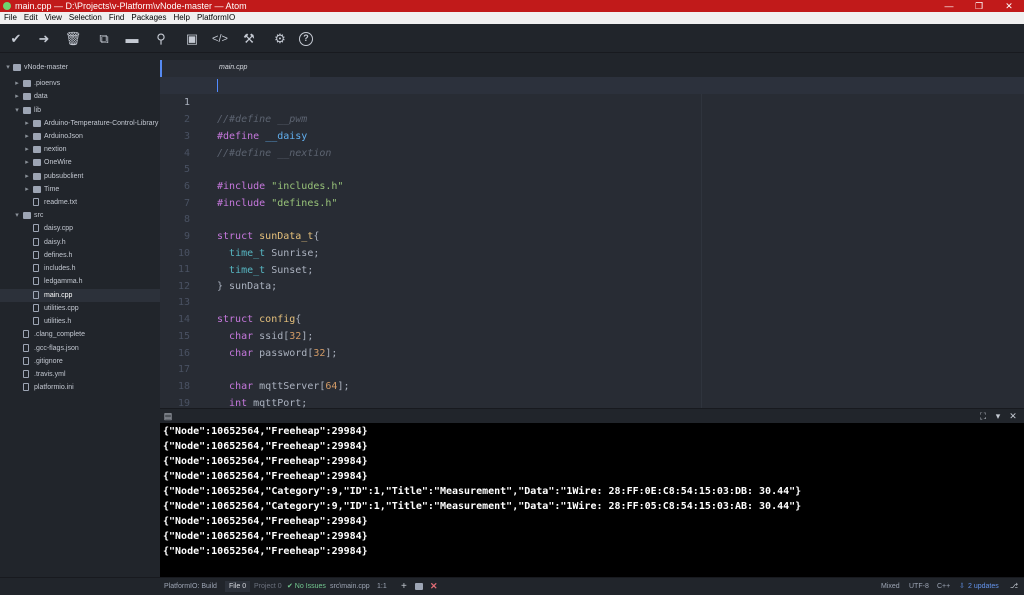 Image resolution: width=1024 pixels, height=595 pixels. I want to click on tree-file-includes-h: includes.h, so click(80, 268).